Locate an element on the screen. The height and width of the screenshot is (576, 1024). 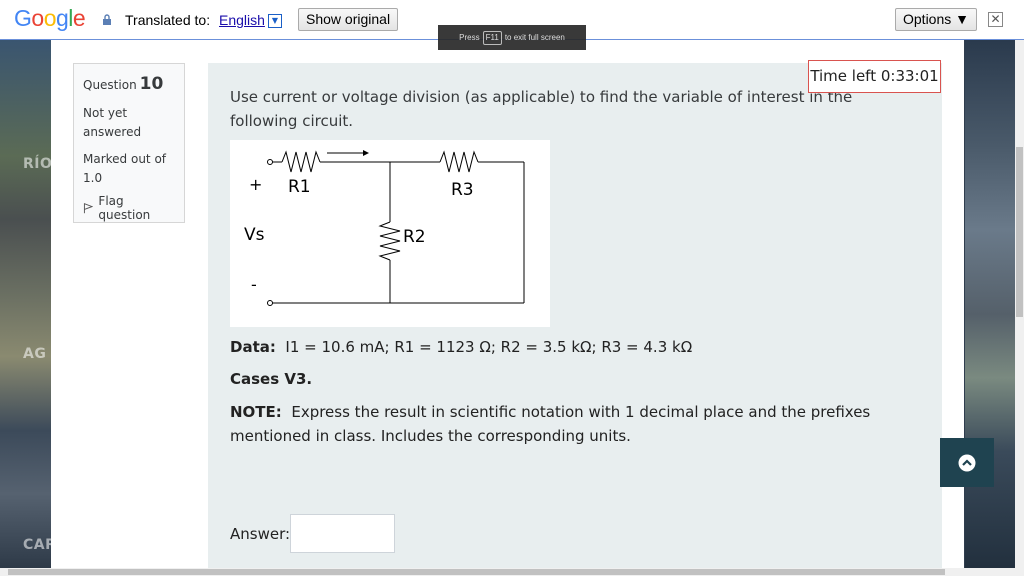
question-status-line2: answered is located at coordinates (112, 132).